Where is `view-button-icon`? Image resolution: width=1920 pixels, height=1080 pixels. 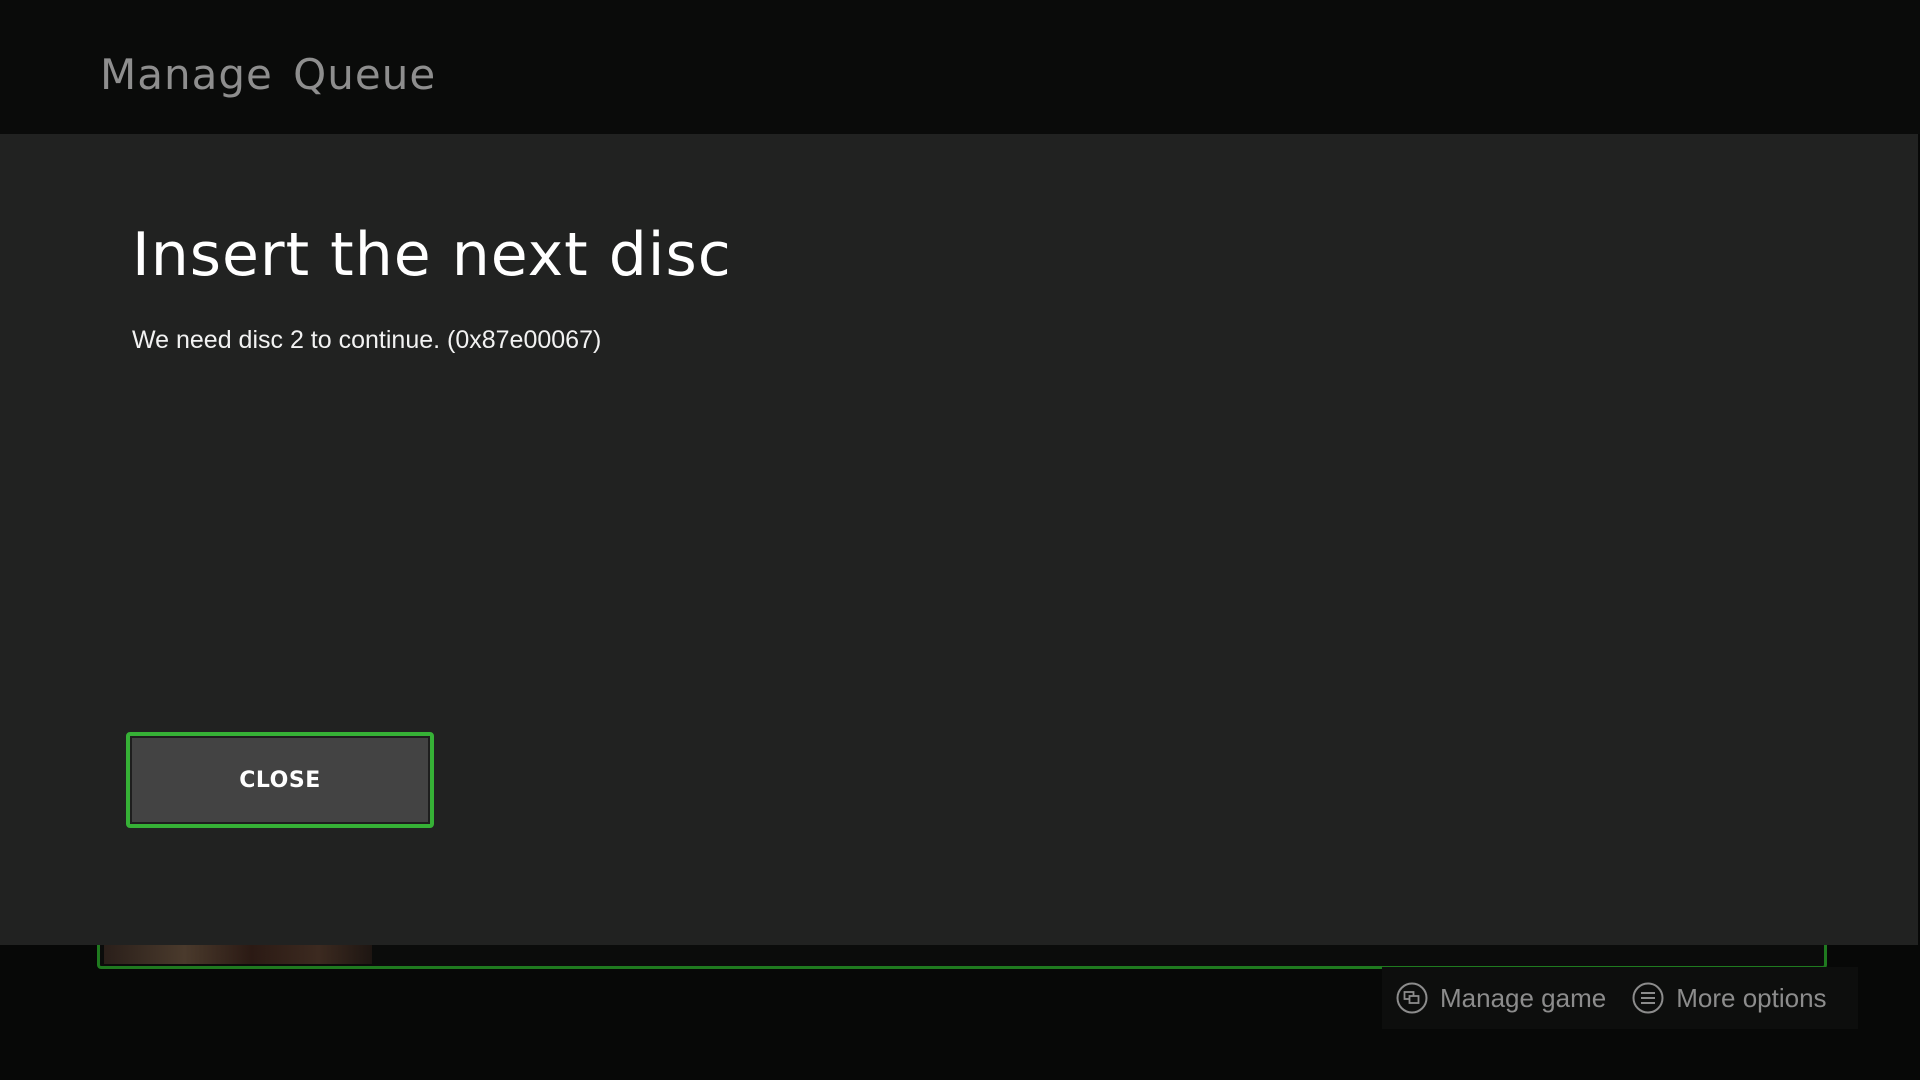
view-button-icon is located at coordinates (1412, 998).